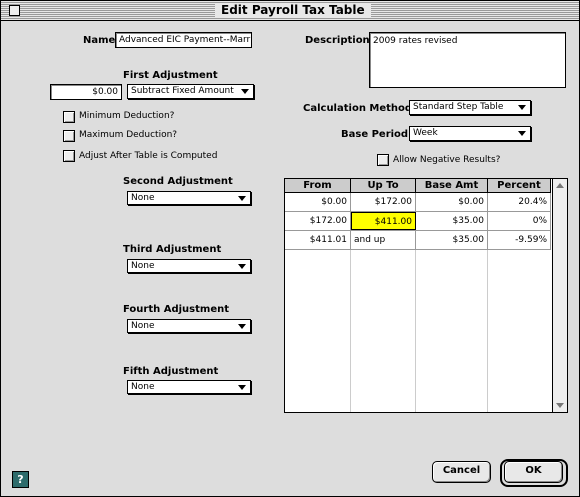  I want to click on third-adjustment-value: None, so click(143, 266).